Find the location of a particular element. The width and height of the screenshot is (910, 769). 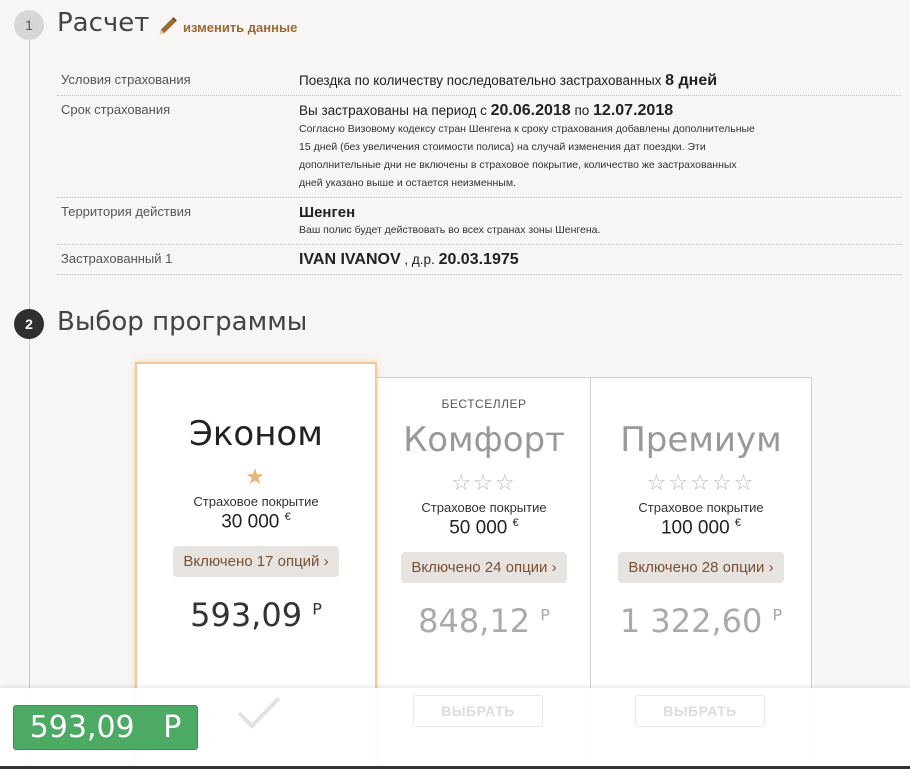

rating-stars: ☆☆☆☆☆ is located at coordinates (701, 482).